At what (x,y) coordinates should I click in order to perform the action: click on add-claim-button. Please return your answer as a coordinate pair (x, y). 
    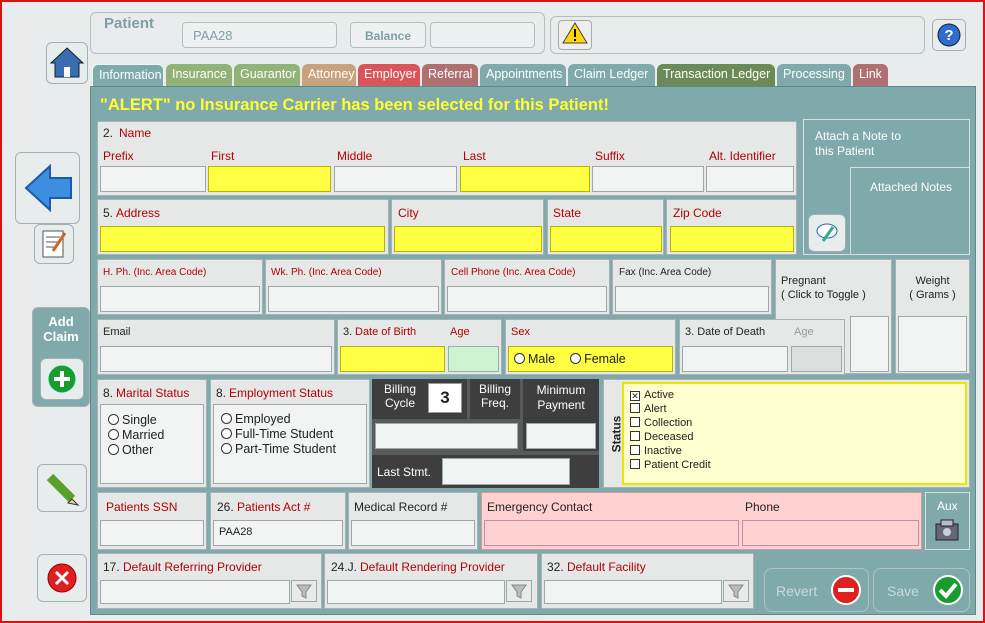
    Looking at the image, I should click on (62, 379).